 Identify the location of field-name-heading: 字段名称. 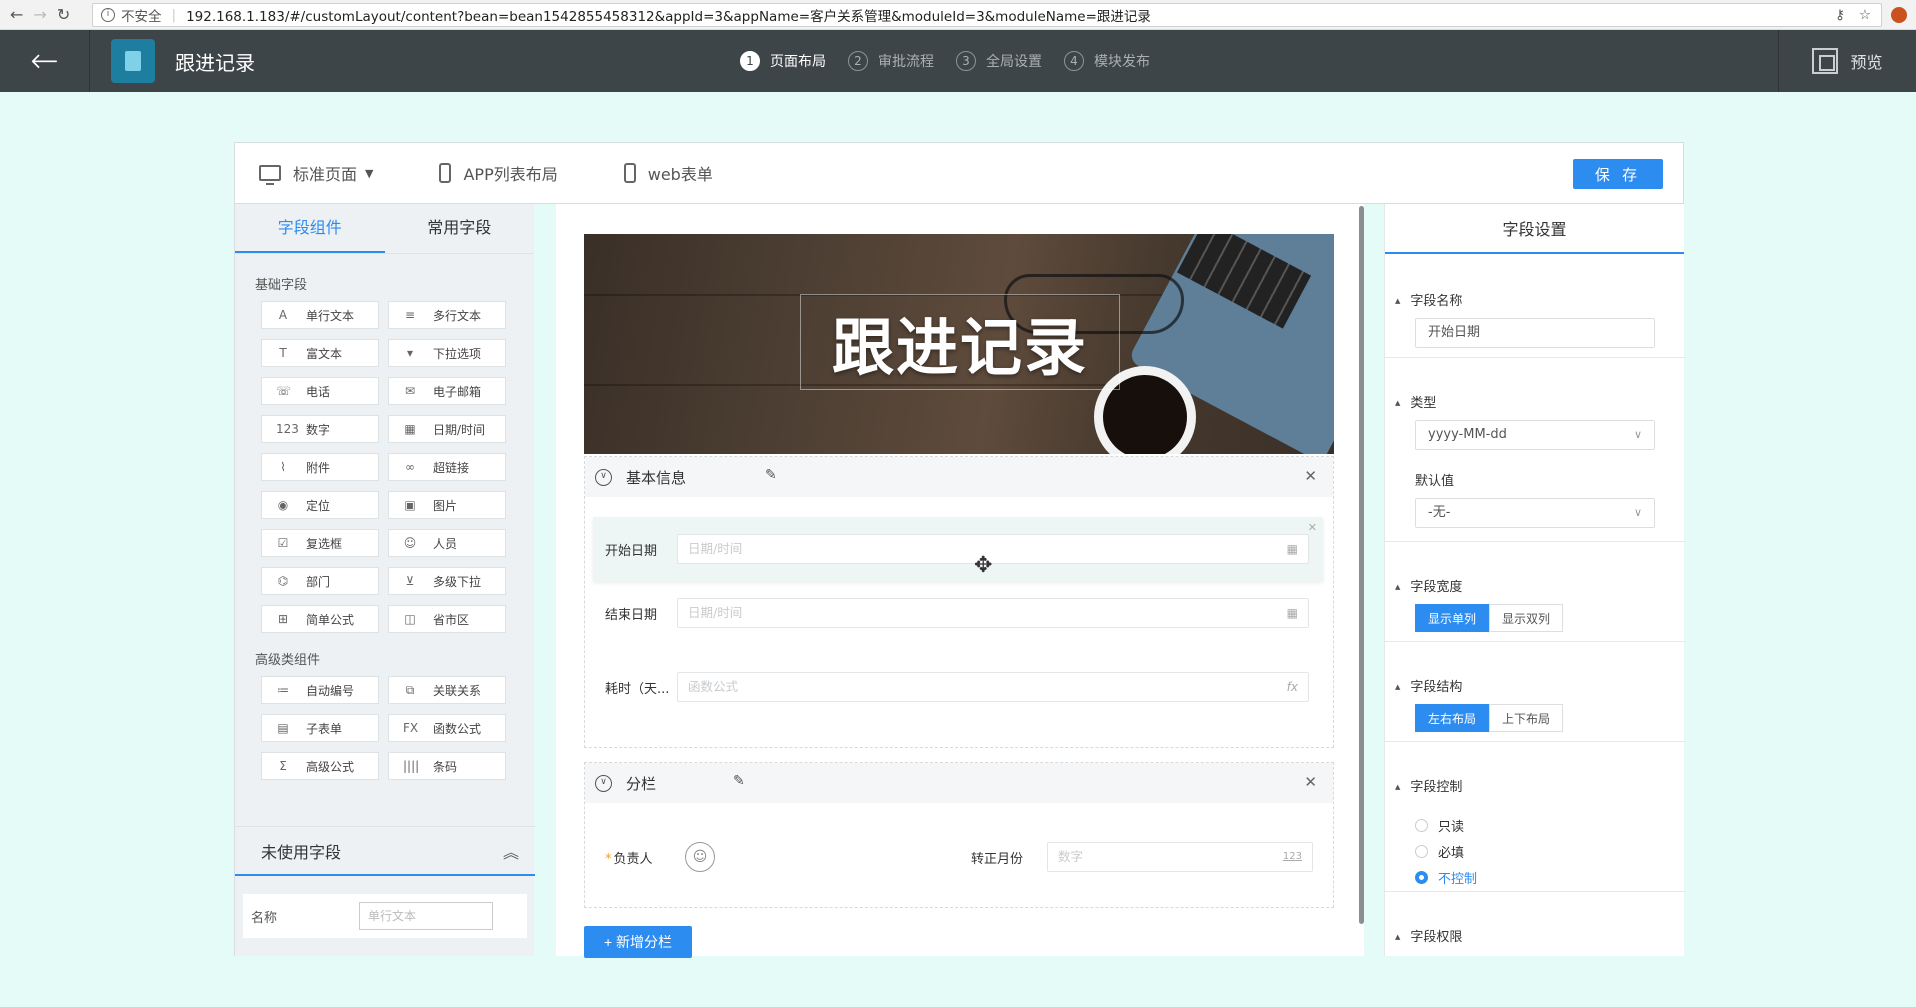
(1428, 299).